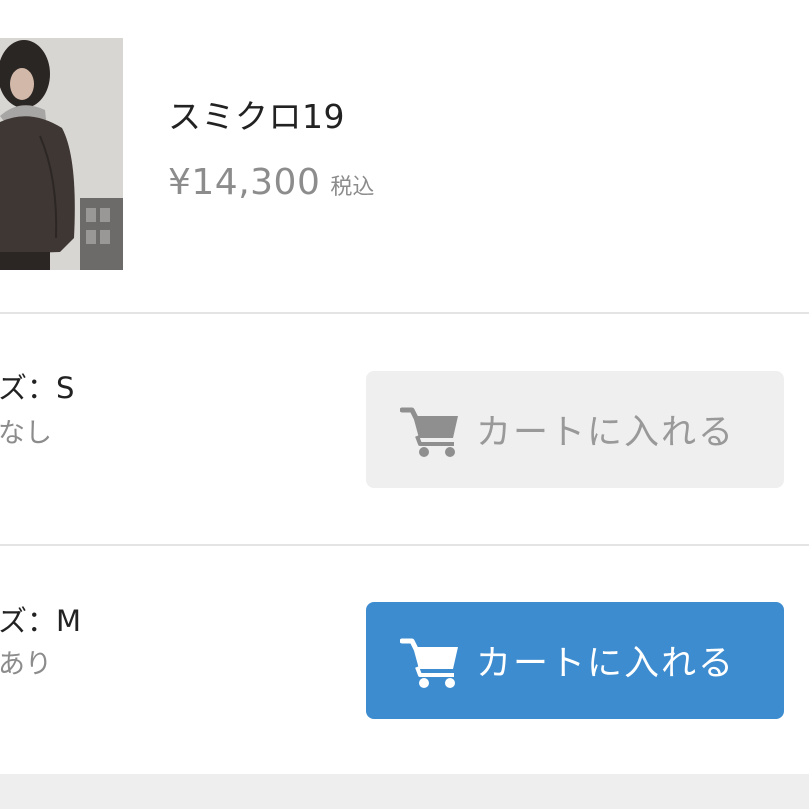 The width and height of the screenshot is (809, 809). I want to click on bottom-bar, so click(404, 791).